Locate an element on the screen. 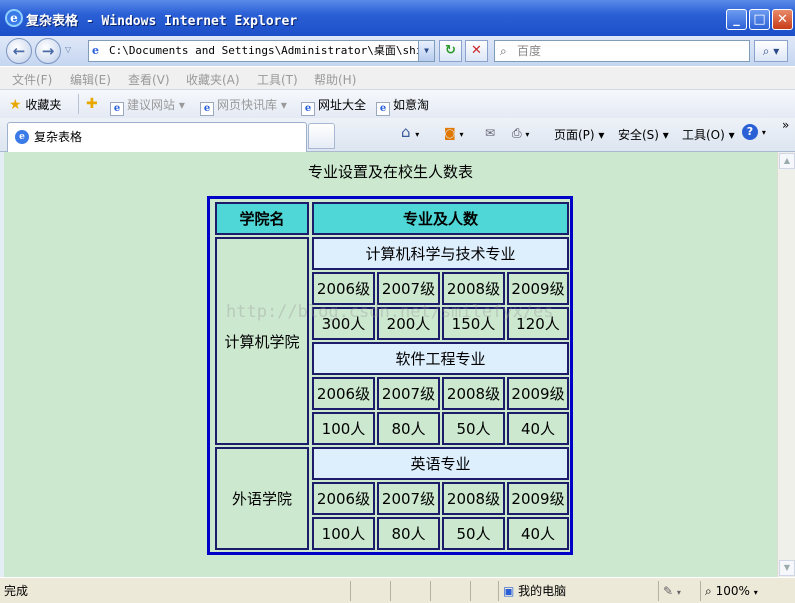  menu-edit: 编辑(E) is located at coordinates (90, 79).